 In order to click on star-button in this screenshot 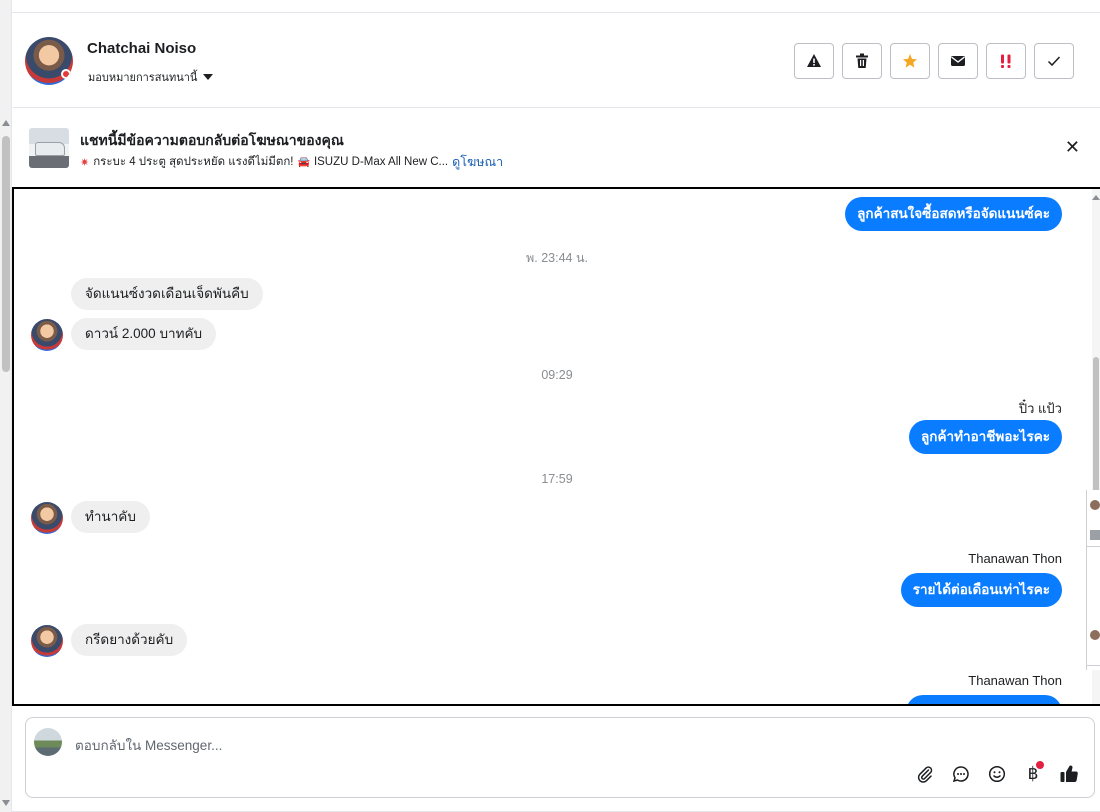, I will do `click(910, 61)`.